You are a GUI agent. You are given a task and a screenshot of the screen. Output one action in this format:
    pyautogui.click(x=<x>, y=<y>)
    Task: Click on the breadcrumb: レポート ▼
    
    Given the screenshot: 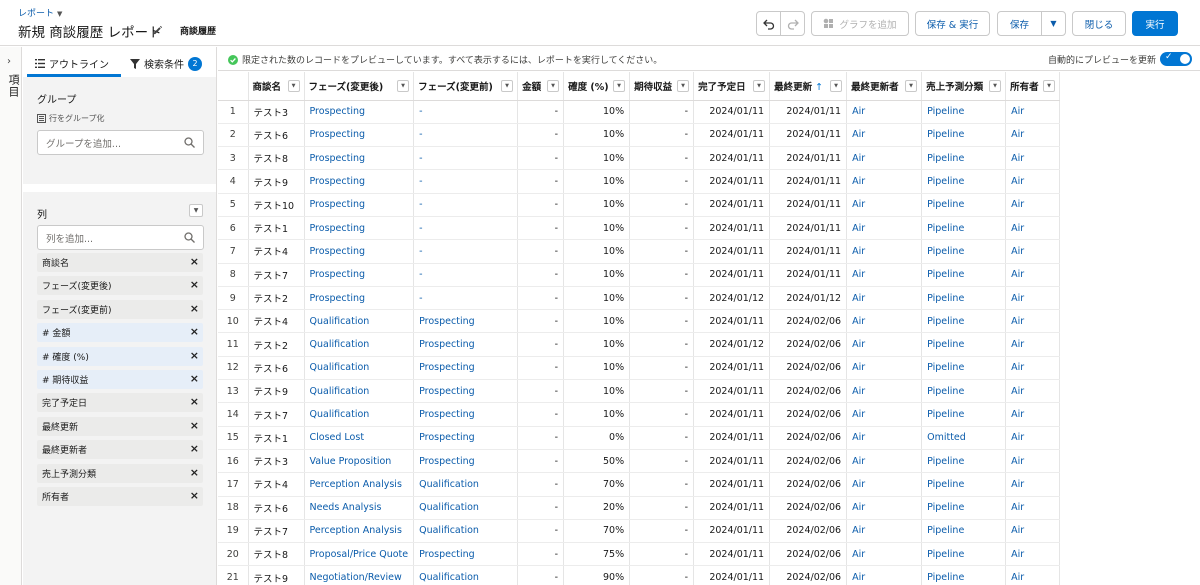 What is the action you would take?
    pyautogui.click(x=40, y=12)
    